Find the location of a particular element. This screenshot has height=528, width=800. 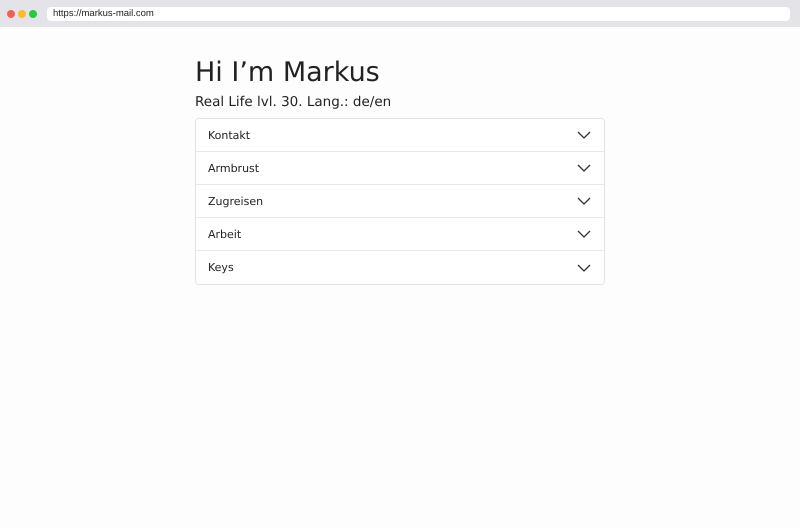

address-field: https://markus-mail.com is located at coordinates (418, 13).